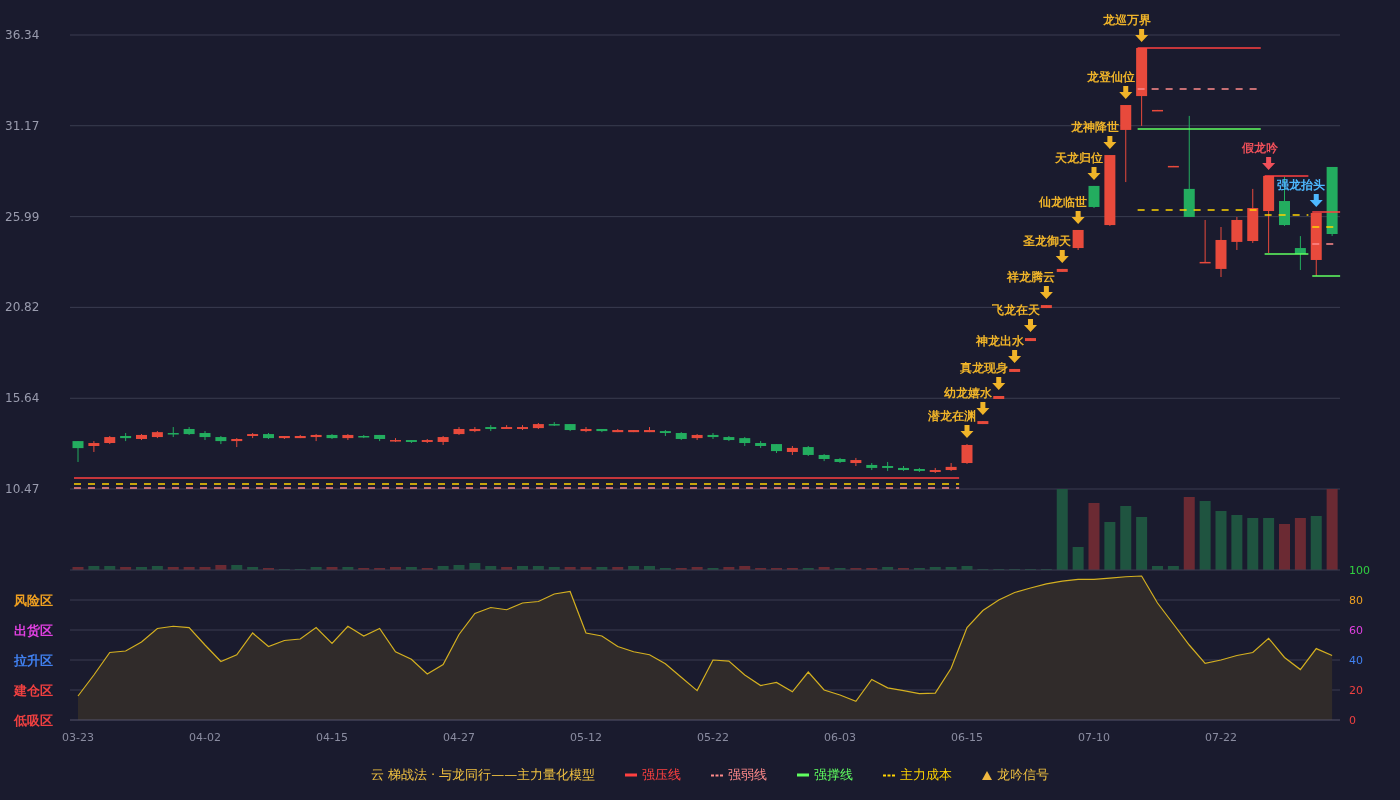 This screenshot has height=800, width=1400. What do you see at coordinates (1094, 737) in the screenshot?
I see `date-label: 07-10` at bounding box center [1094, 737].